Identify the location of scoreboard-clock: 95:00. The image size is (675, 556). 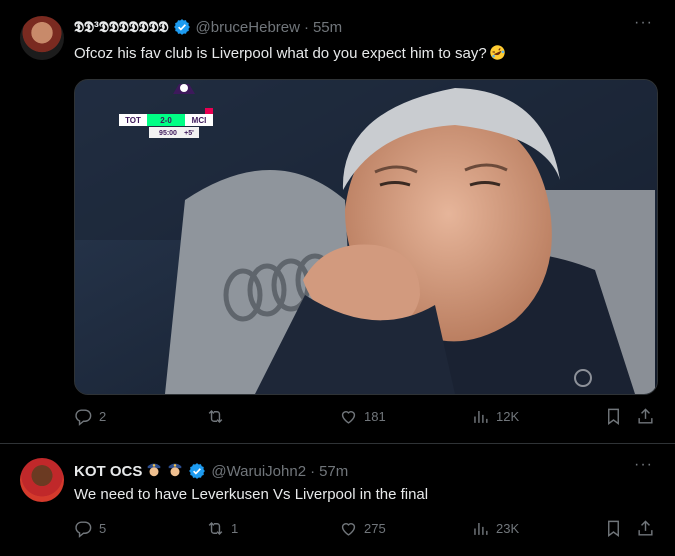
(168, 133).